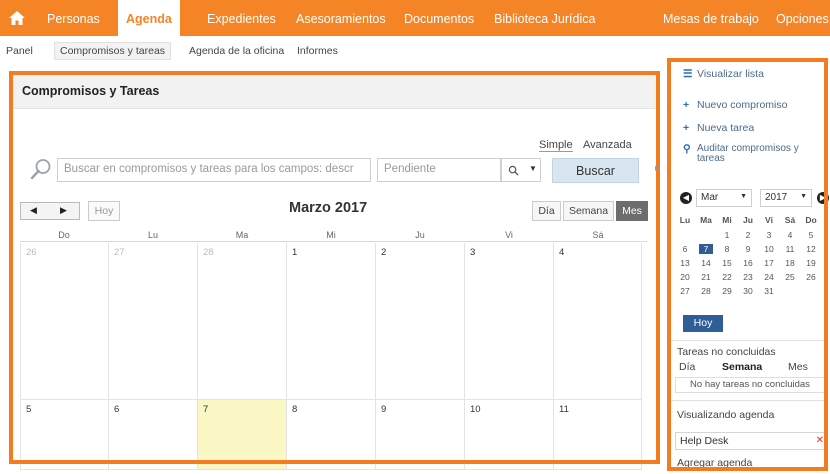 This screenshot has height=474, width=830. What do you see at coordinates (802, 18) in the screenshot?
I see `tab-opciones: Opciones` at bounding box center [802, 18].